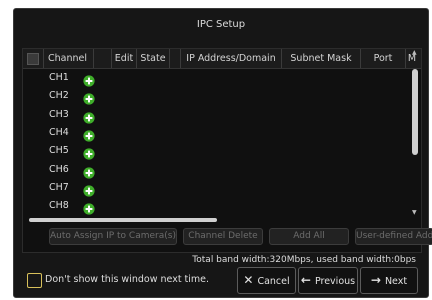  What do you see at coordinates (309, 236) in the screenshot?
I see `add-all-button: Add All` at bounding box center [309, 236].